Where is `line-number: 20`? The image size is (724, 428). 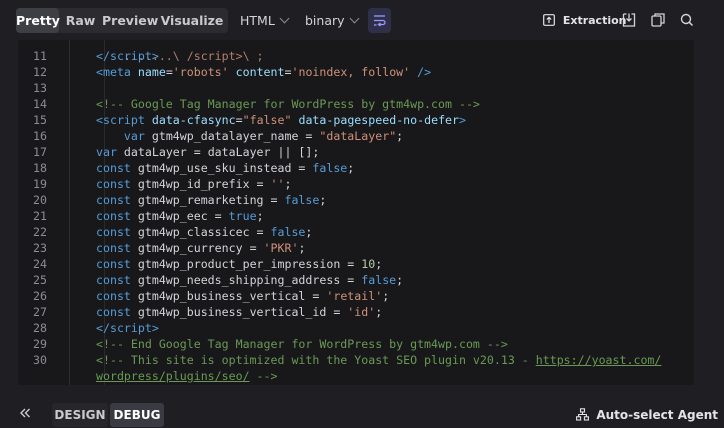
line-number: 20 is located at coordinates (40, 200).